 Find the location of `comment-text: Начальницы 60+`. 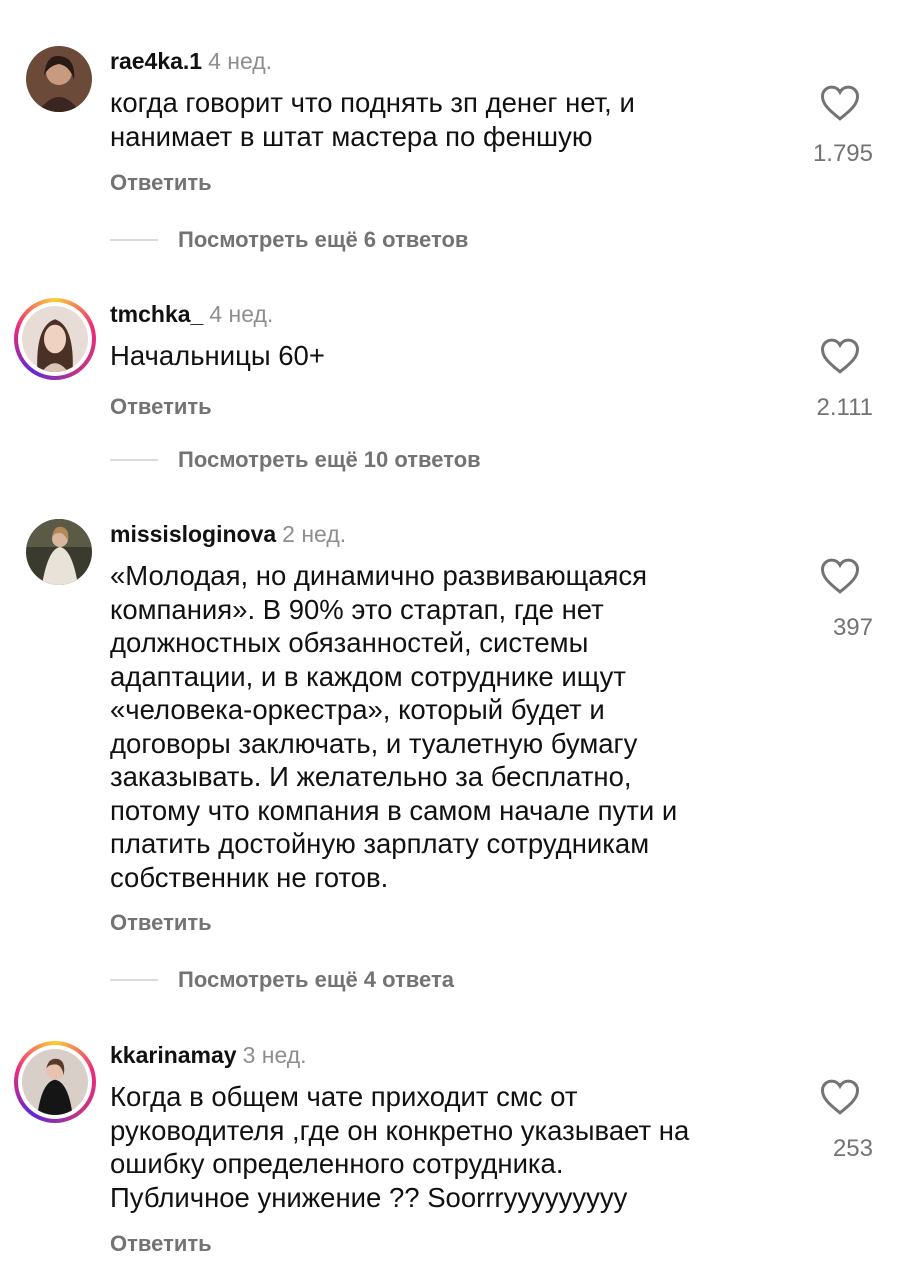

comment-text: Начальницы 60+ is located at coordinates (217, 355).